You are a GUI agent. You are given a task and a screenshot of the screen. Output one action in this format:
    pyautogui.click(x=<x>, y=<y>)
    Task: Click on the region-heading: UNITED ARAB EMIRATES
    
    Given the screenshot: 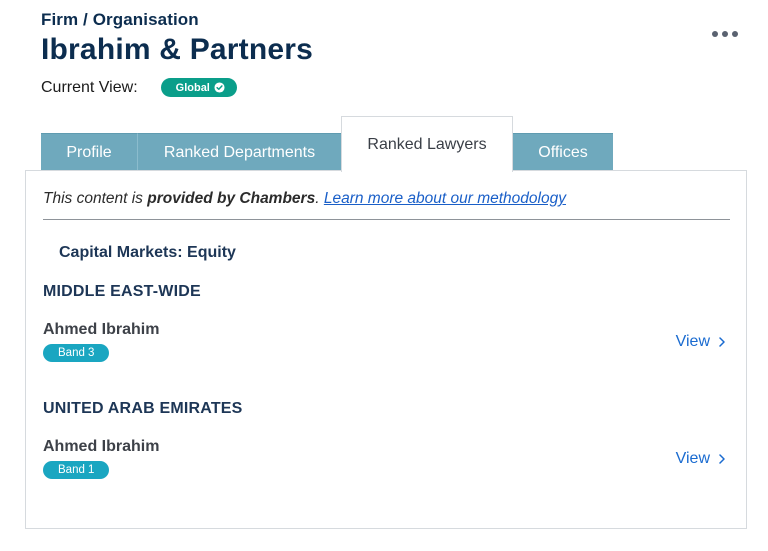 What is the action you would take?
    pyautogui.click(x=143, y=408)
    